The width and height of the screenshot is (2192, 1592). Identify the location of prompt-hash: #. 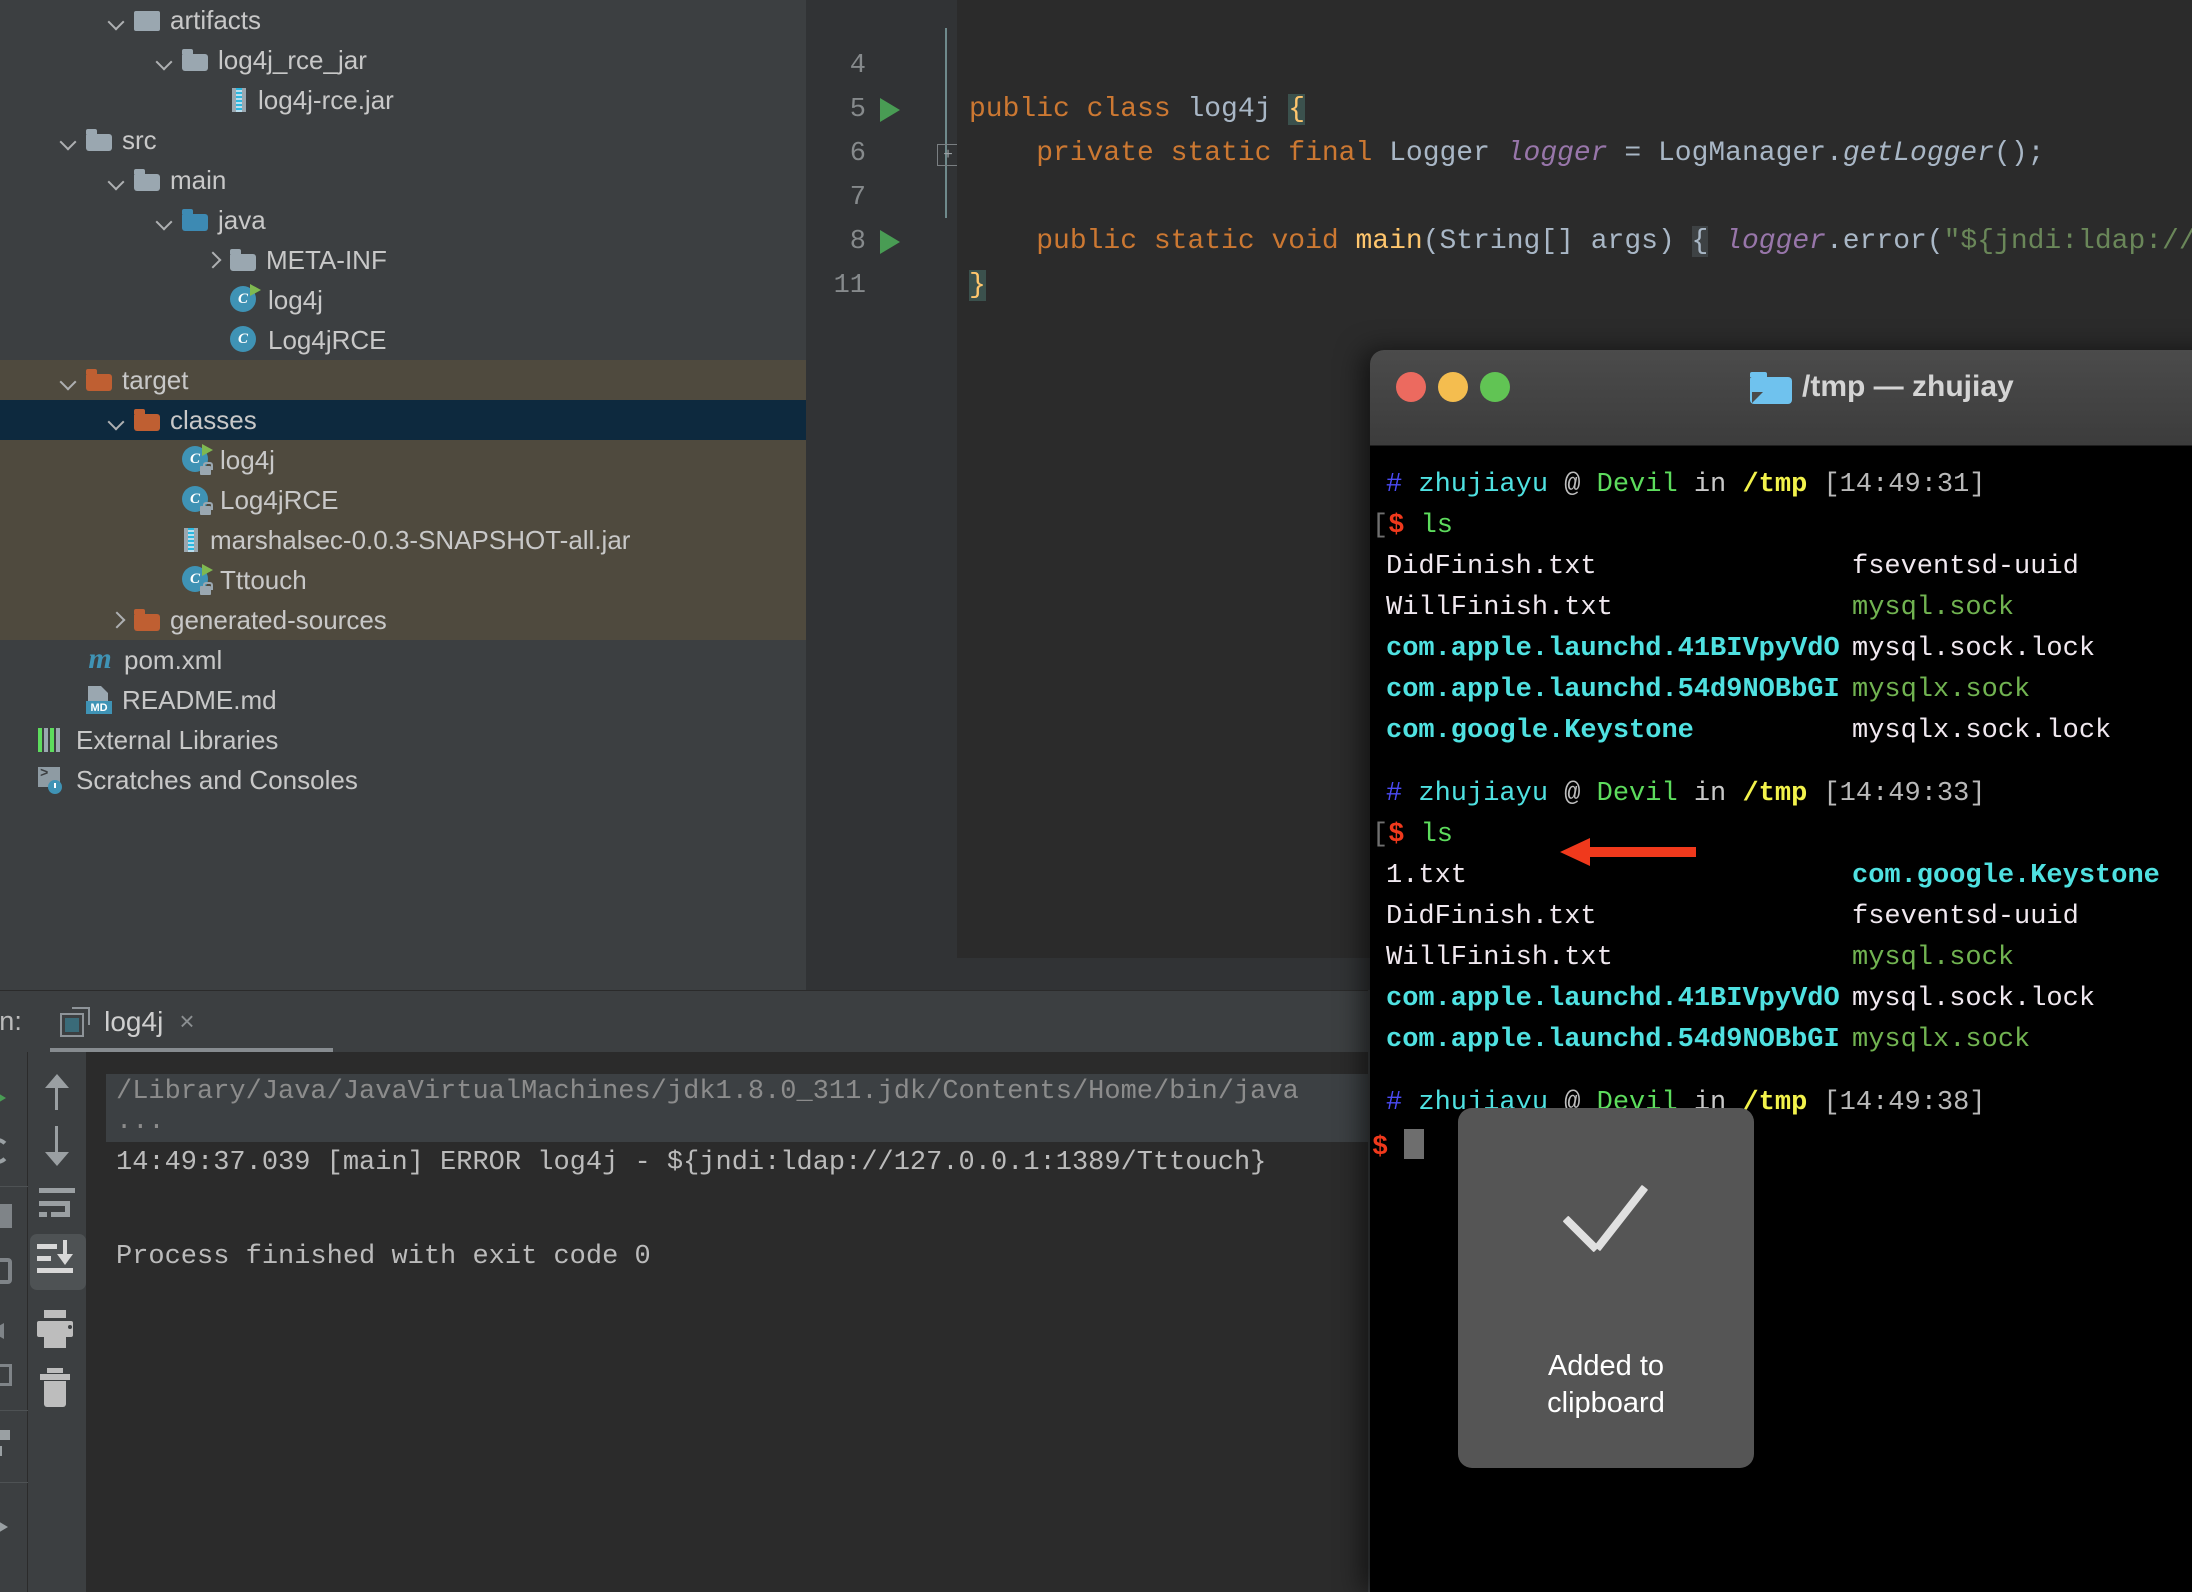
(1394, 1103).